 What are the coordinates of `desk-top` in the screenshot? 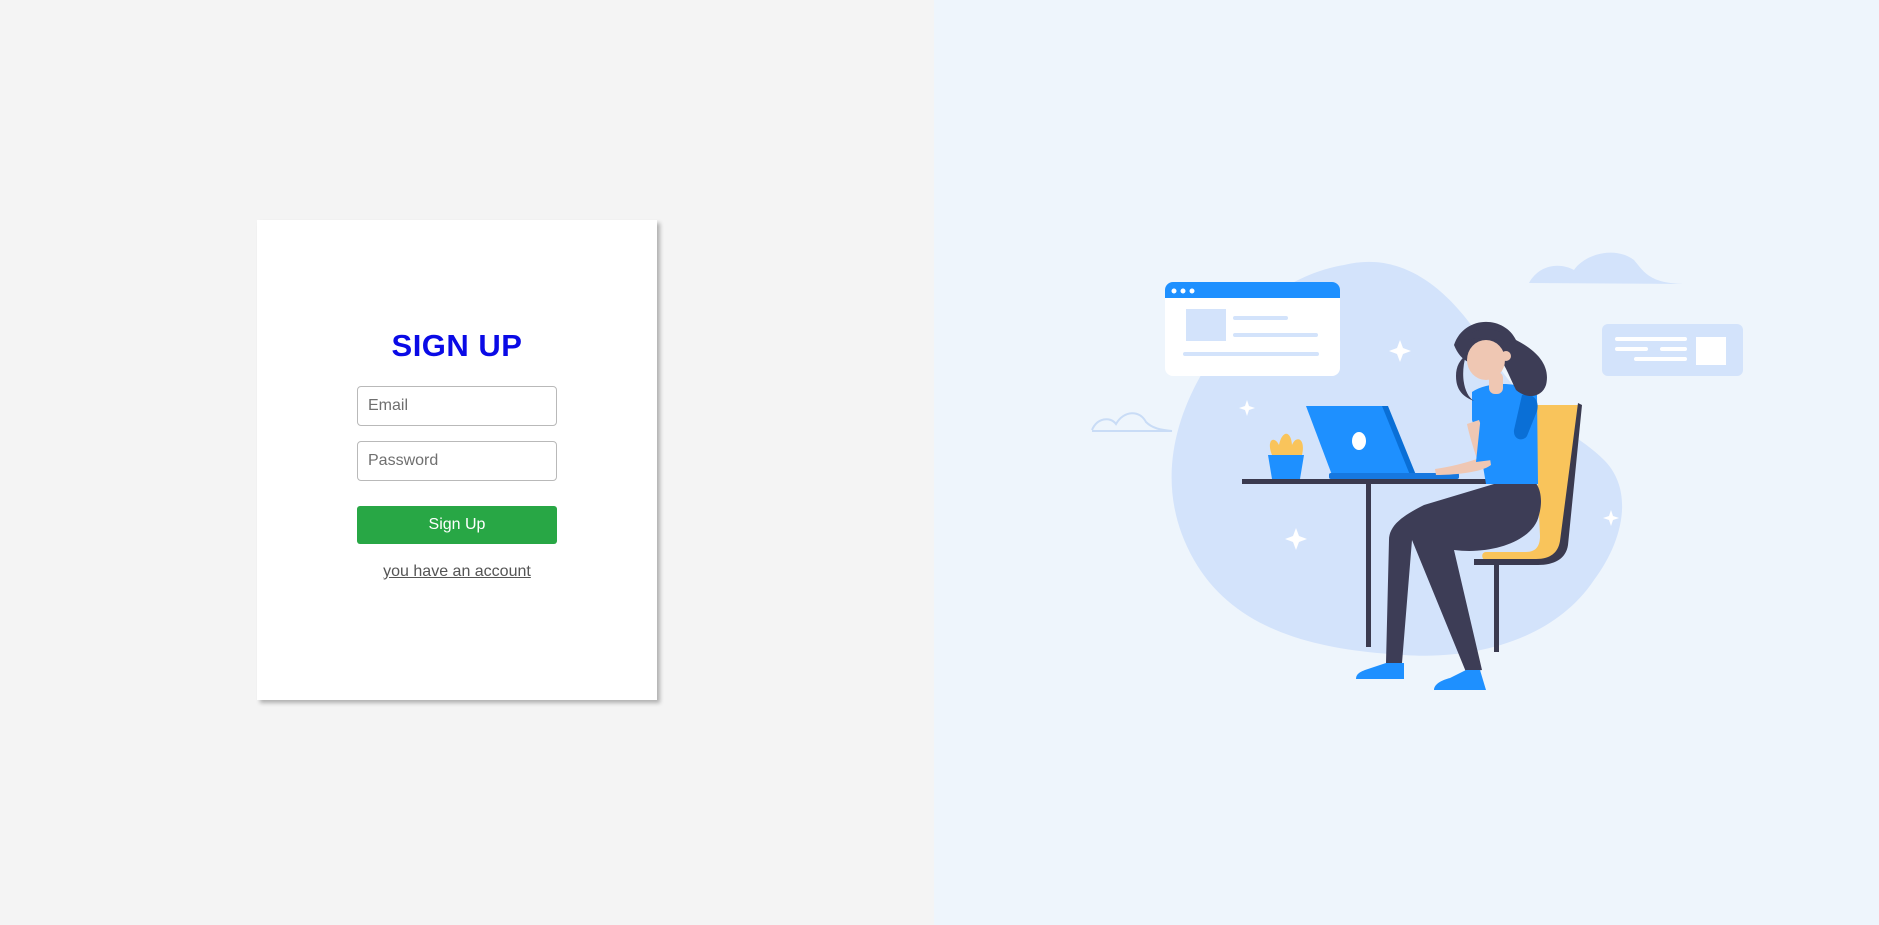 It's located at (1376, 481).